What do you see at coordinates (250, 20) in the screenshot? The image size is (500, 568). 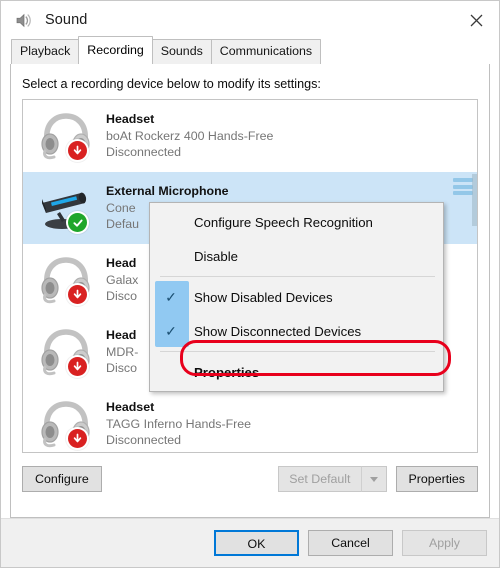 I see `title-bar: Sound` at bounding box center [250, 20].